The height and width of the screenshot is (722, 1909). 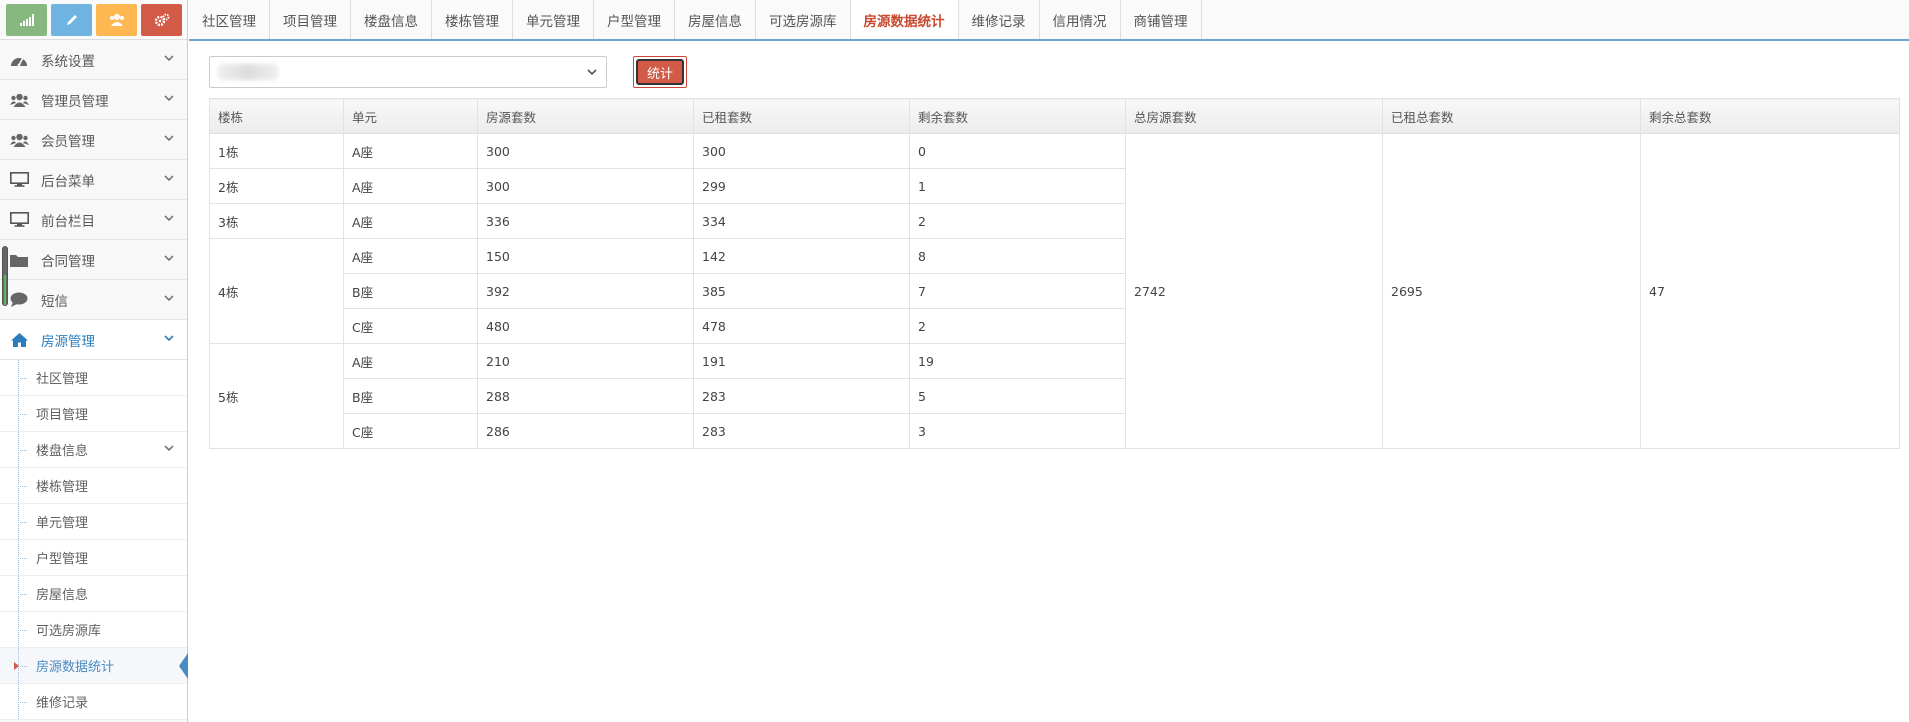 I want to click on column-header-2: 房源套数, so click(x=585, y=116).